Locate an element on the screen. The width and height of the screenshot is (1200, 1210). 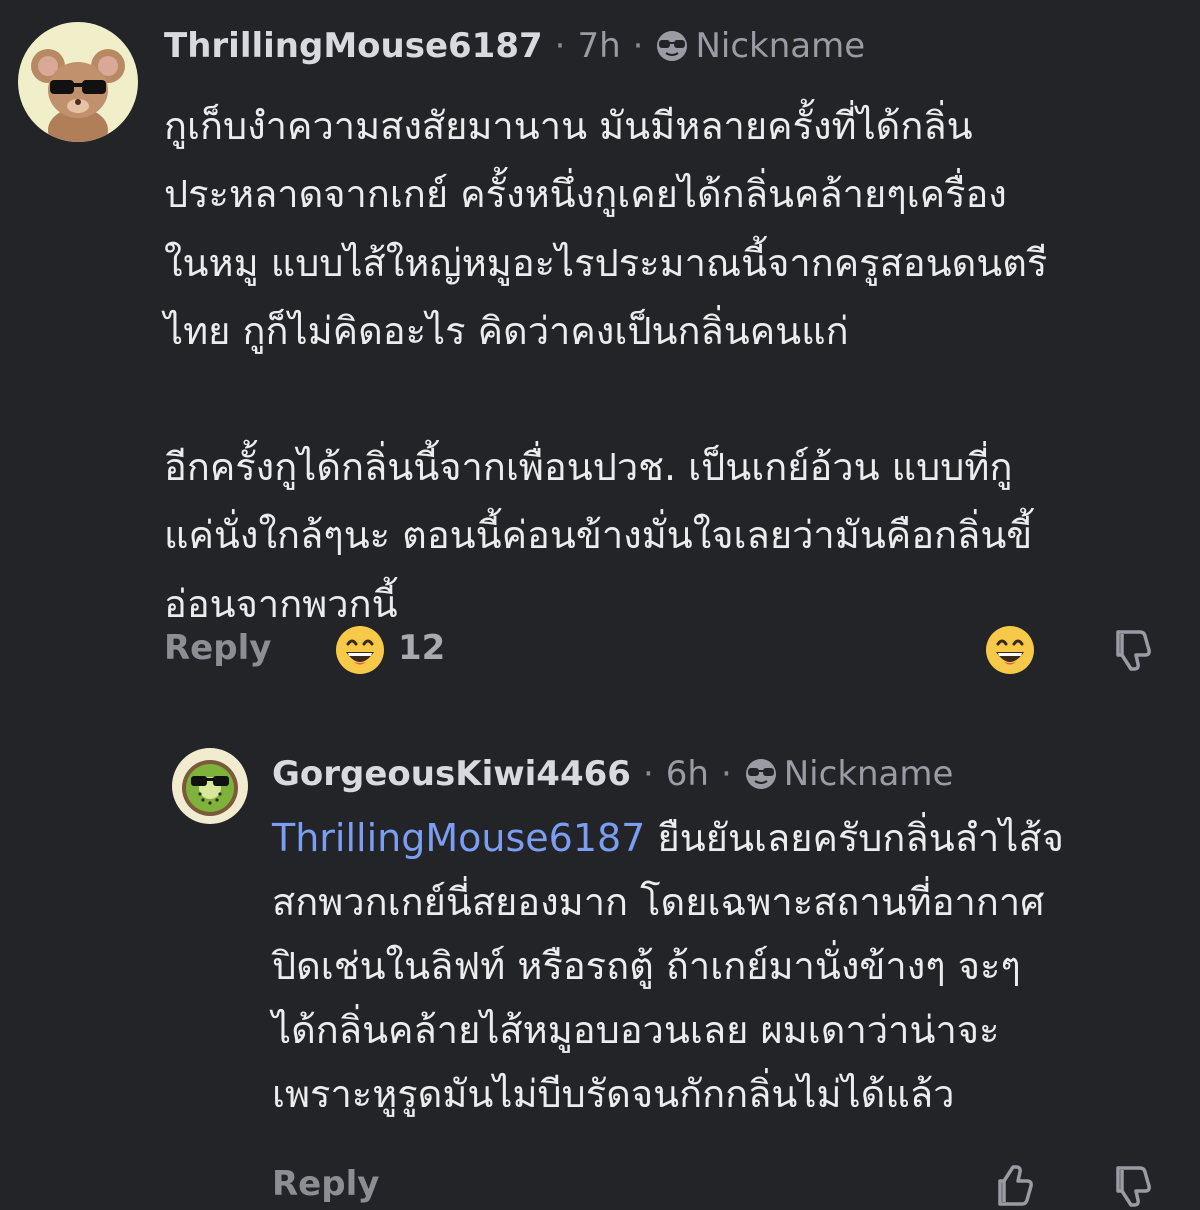
avatar-kiwi is located at coordinates (210, 786).